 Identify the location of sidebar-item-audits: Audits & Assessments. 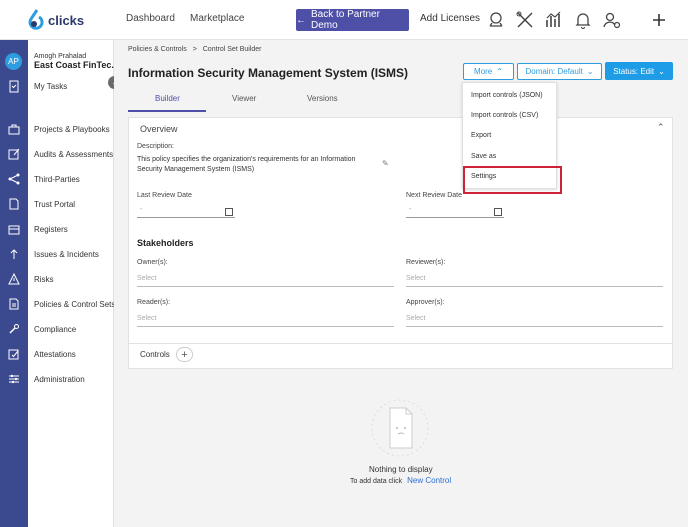
(73, 154).